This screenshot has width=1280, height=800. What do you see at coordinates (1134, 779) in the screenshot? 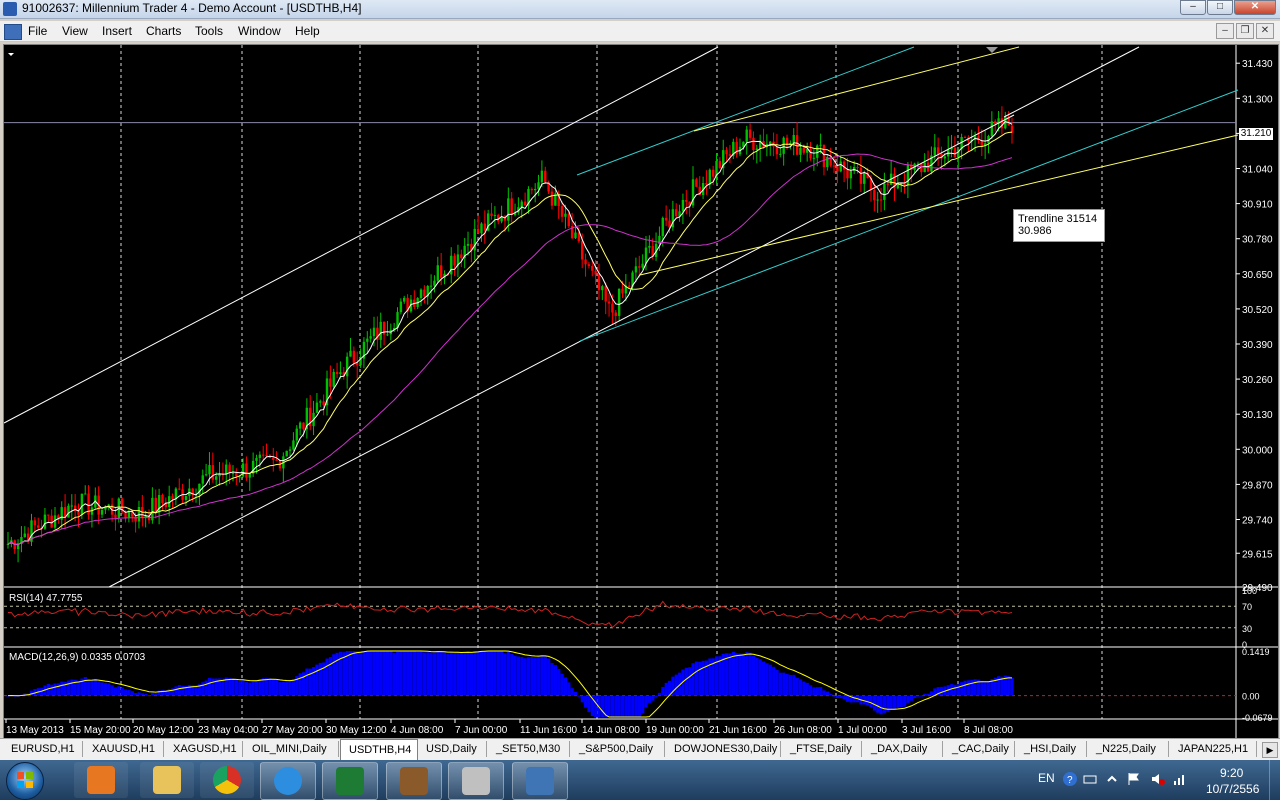
I see `action-center-flag-icon` at bounding box center [1134, 779].